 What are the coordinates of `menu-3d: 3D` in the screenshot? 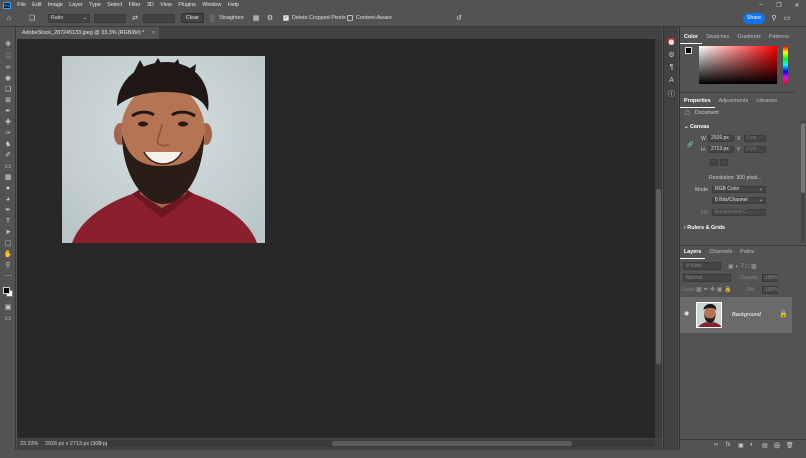 It's located at (150, 5).